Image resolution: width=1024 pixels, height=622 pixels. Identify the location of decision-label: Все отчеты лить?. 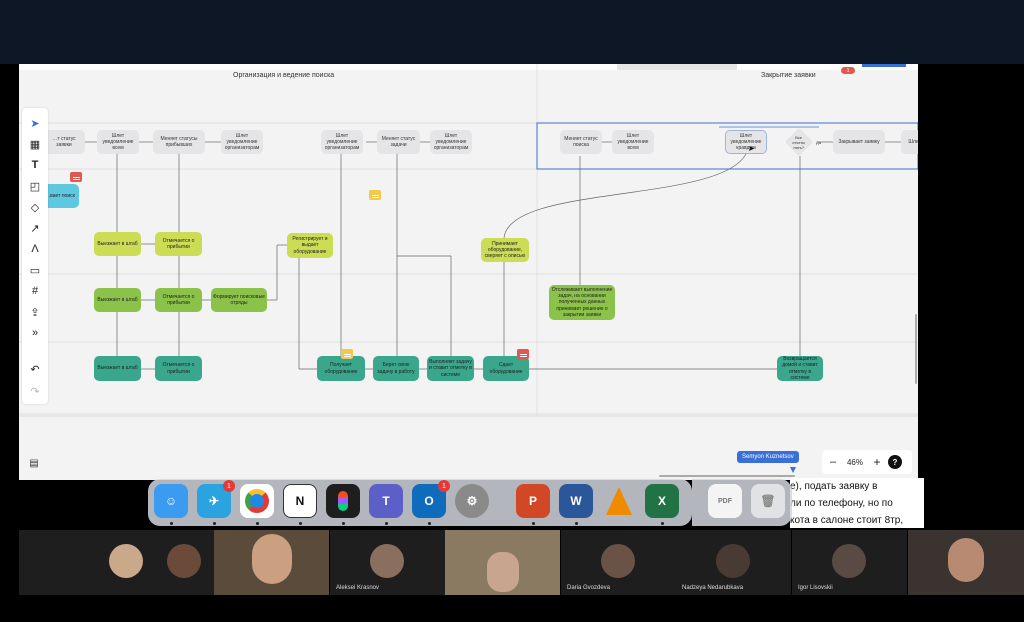
(799, 142).